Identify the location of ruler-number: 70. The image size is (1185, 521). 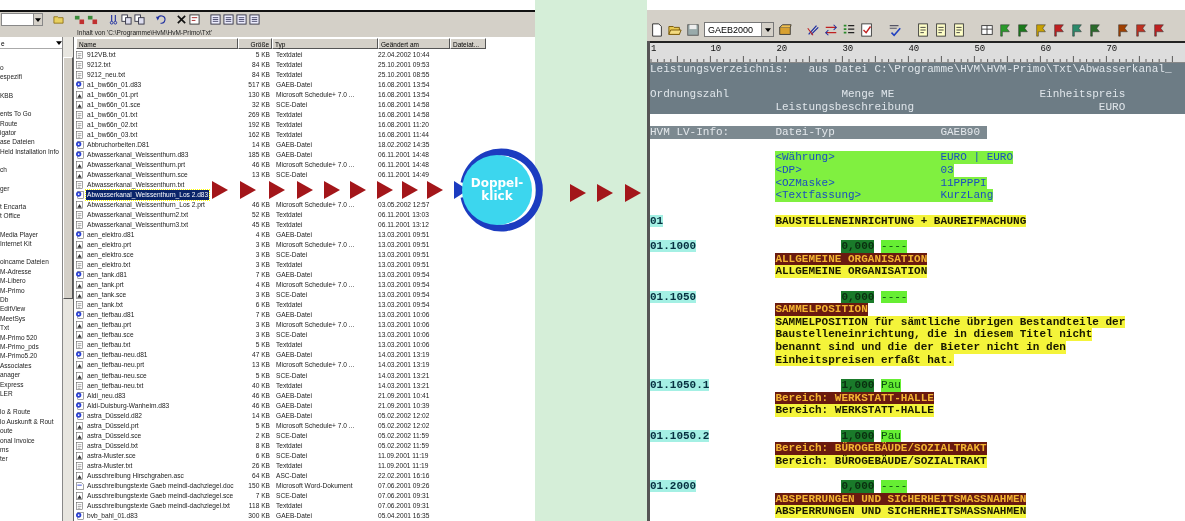
(1112, 49).